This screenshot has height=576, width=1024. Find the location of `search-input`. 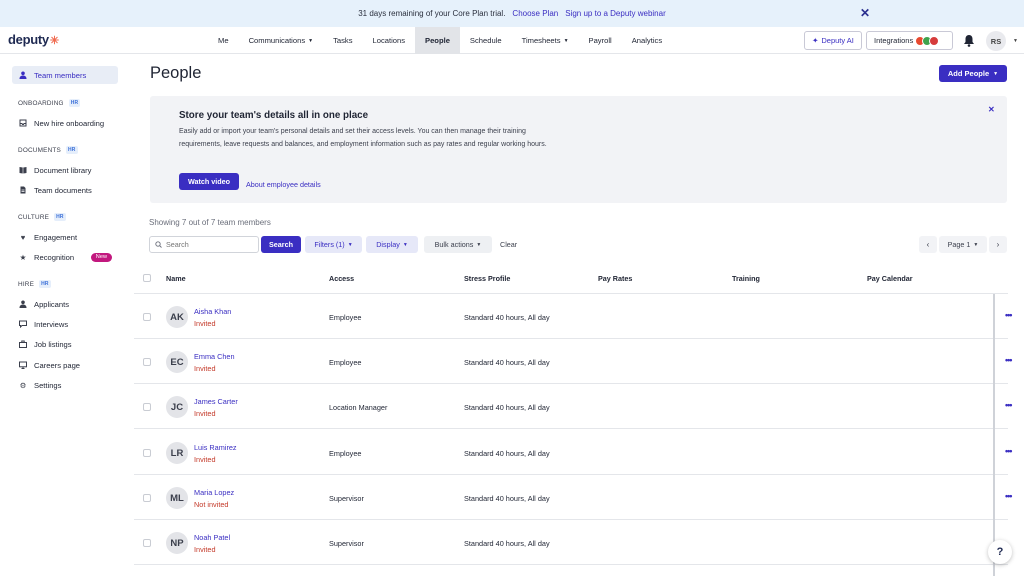

search-input is located at coordinates (208, 244).